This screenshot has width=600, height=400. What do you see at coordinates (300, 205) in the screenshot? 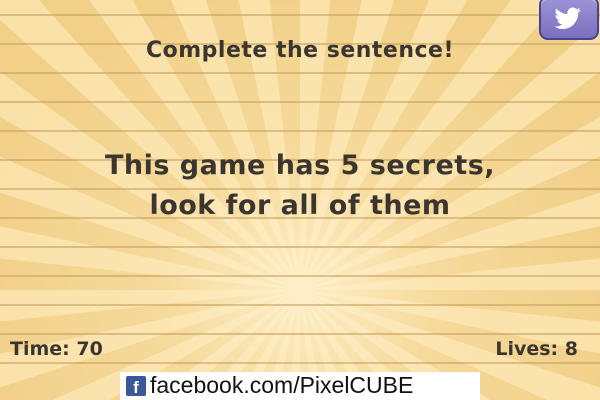
I see `question-line: look for all of them` at bounding box center [300, 205].